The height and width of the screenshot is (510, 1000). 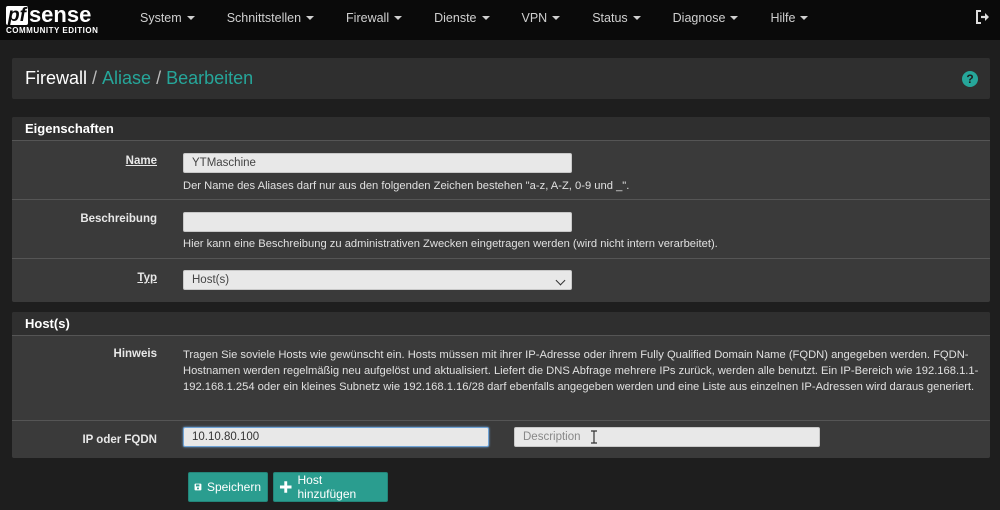 I want to click on add-host-button-label: Host hinzufügen, so click(x=327, y=487).